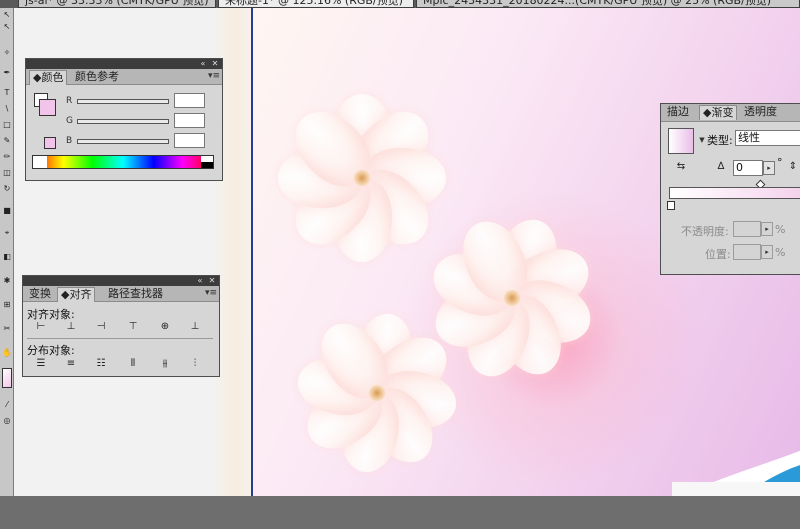 This screenshot has width=800, height=529. I want to click on distribute-bottom-icon: ☷, so click(101, 364).